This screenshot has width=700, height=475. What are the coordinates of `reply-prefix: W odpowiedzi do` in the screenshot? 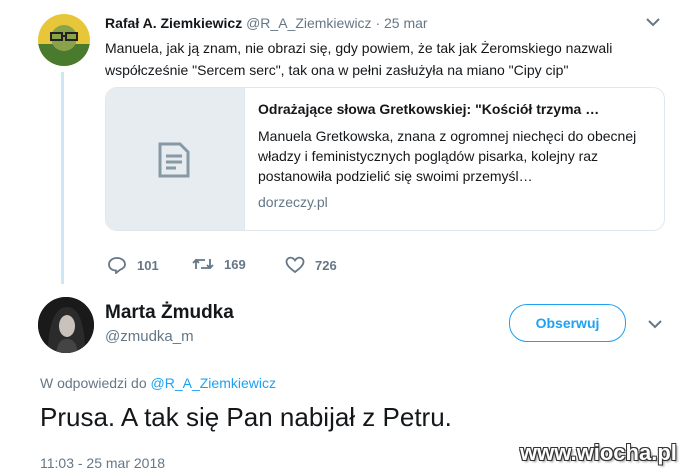 It's located at (93, 383).